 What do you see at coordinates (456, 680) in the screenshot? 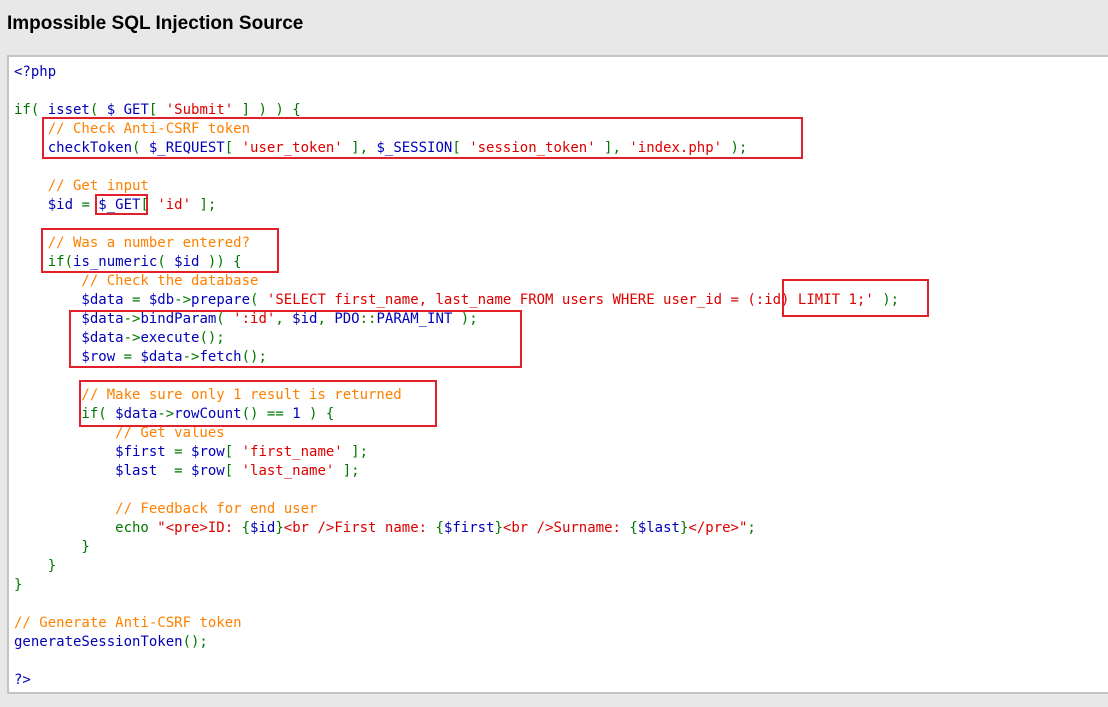
I see `code-line: ?>` at bounding box center [456, 680].